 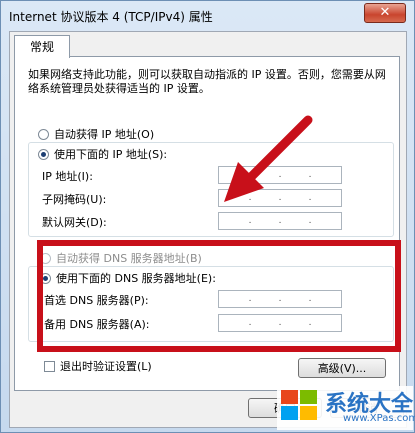 I want to click on tab-general: 常规, so click(x=42, y=46).